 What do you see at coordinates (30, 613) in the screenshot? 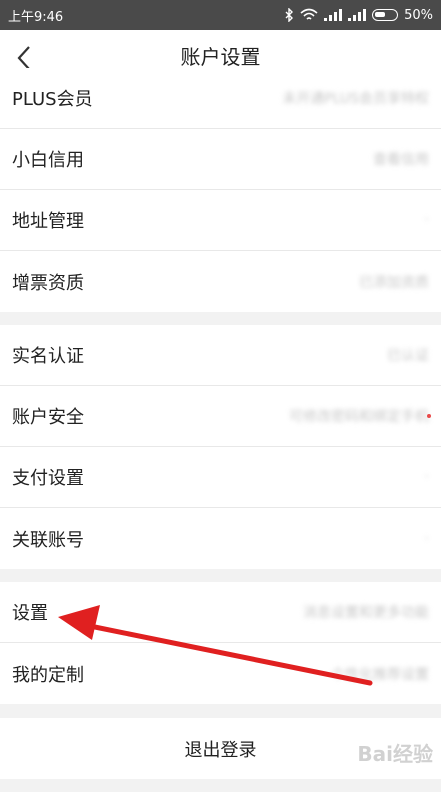
I see `row-label: 设置` at bounding box center [30, 613].